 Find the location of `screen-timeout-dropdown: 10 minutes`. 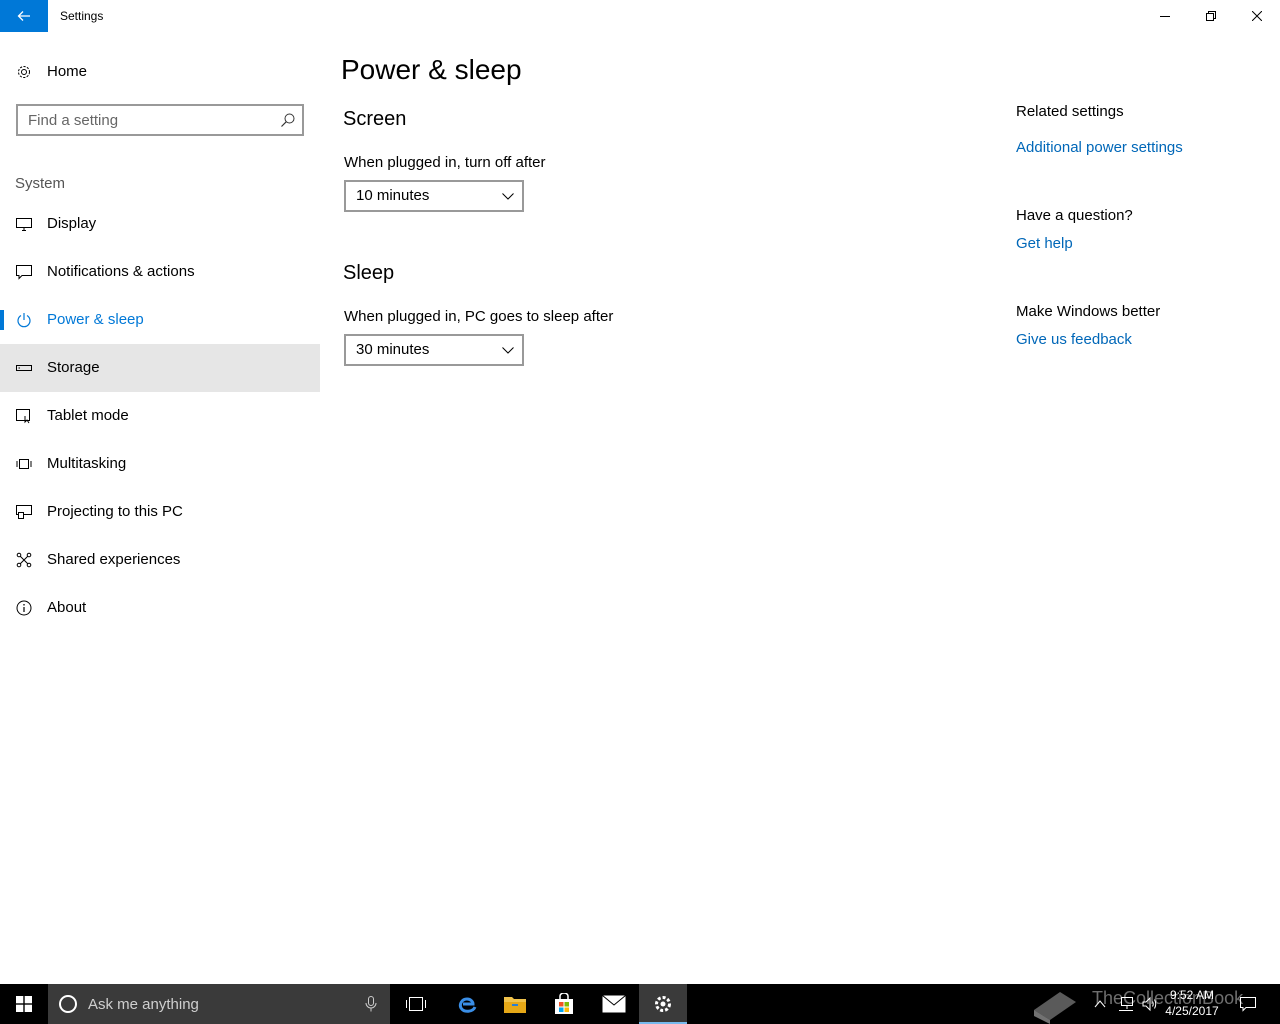

screen-timeout-dropdown: 10 minutes is located at coordinates (434, 196).